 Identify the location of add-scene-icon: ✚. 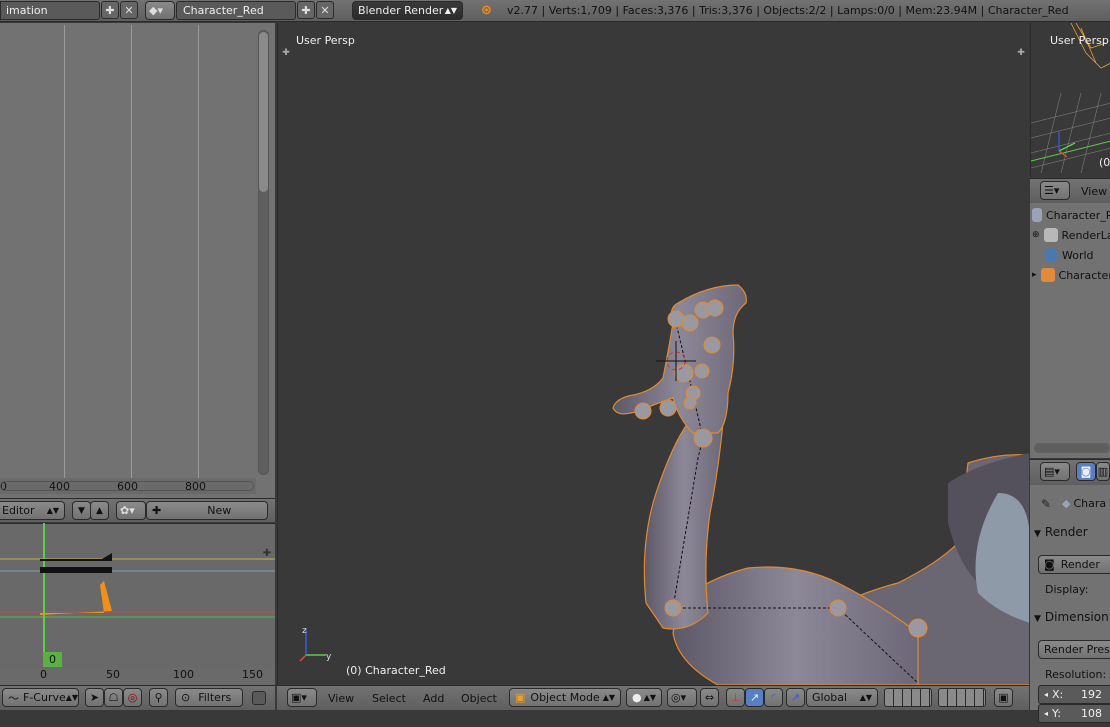
(306, 10).